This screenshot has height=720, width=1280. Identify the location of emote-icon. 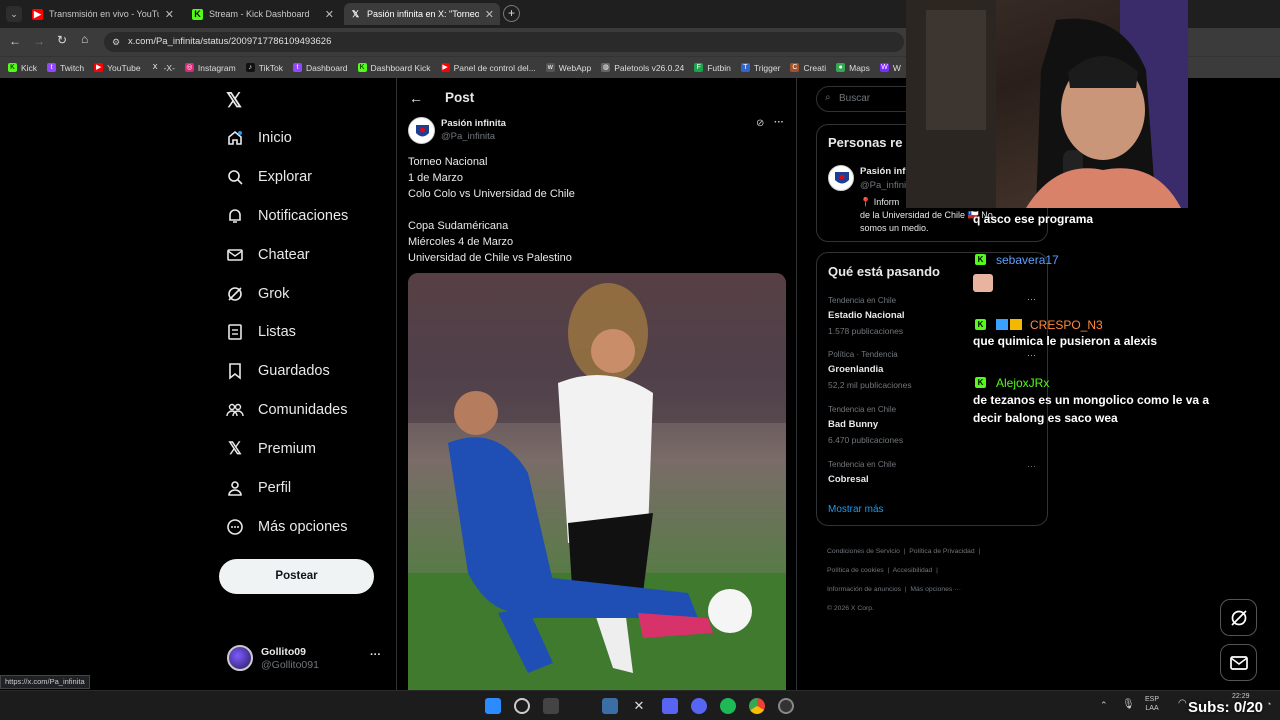
(983, 283).